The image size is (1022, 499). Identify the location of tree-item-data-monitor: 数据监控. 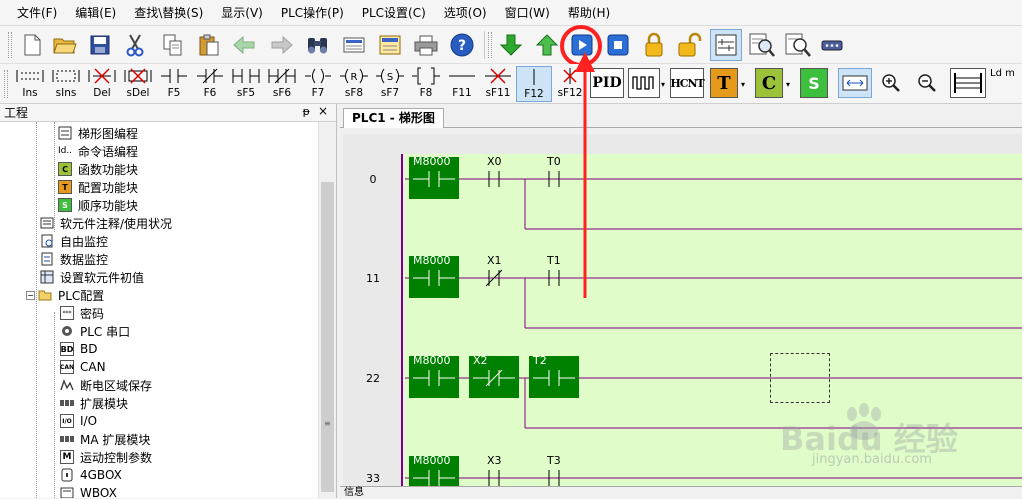
(74, 259).